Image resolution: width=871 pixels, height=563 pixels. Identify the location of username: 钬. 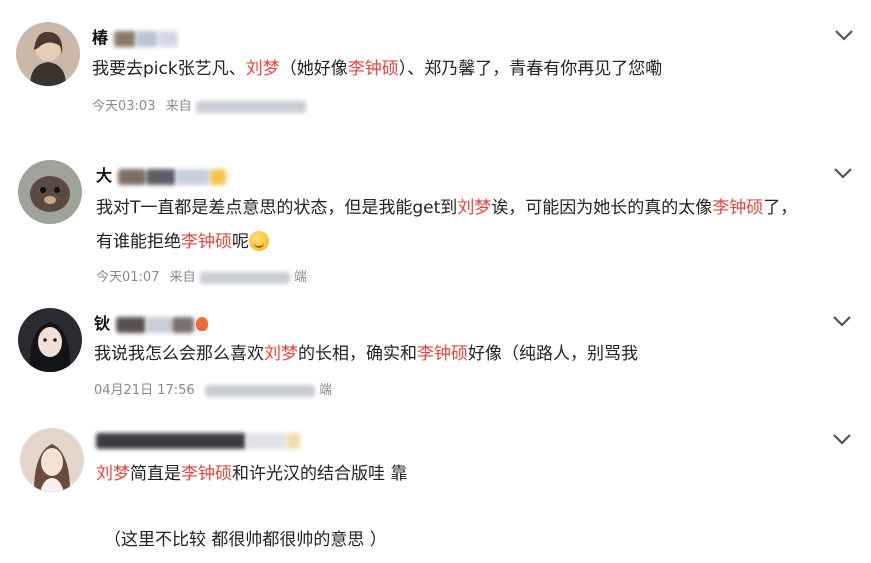
(151, 322).